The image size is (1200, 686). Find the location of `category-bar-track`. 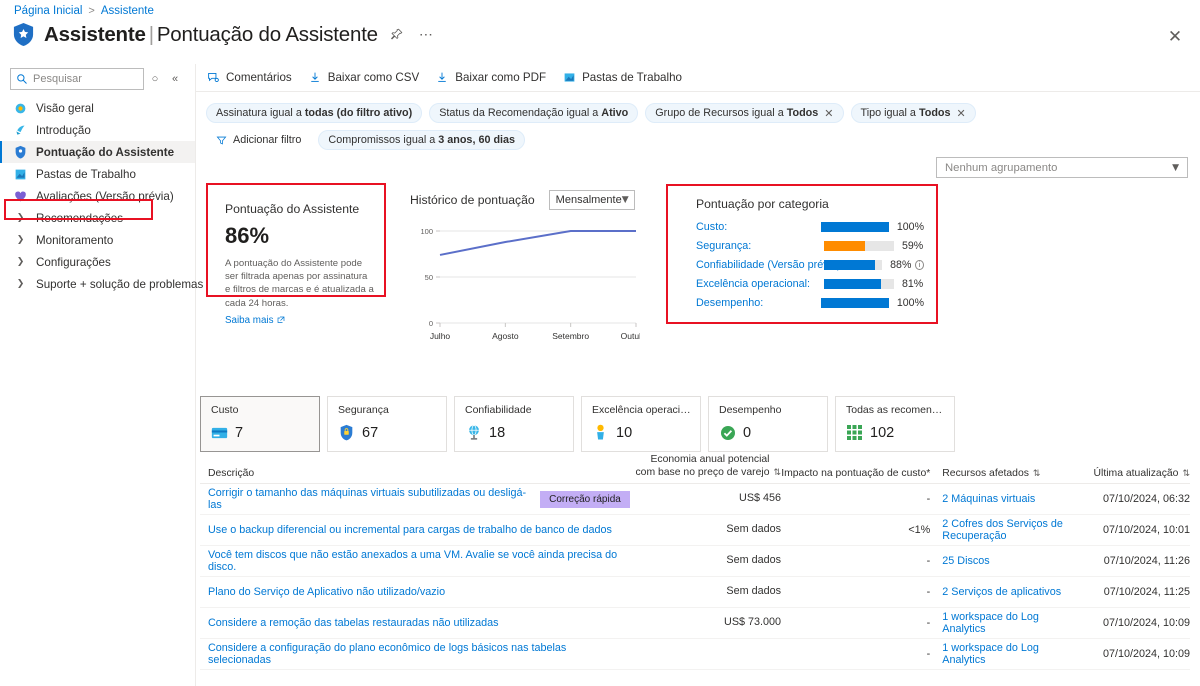

category-bar-track is located at coordinates (859, 245).